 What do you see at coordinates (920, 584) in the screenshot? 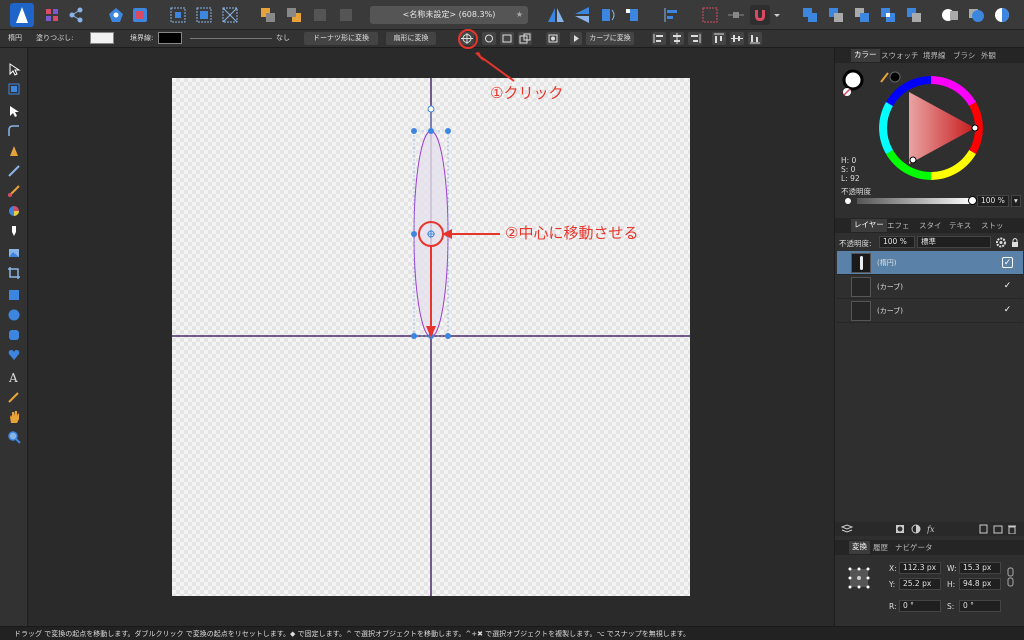
I see `y-field: 25.2 px` at bounding box center [920, 584].